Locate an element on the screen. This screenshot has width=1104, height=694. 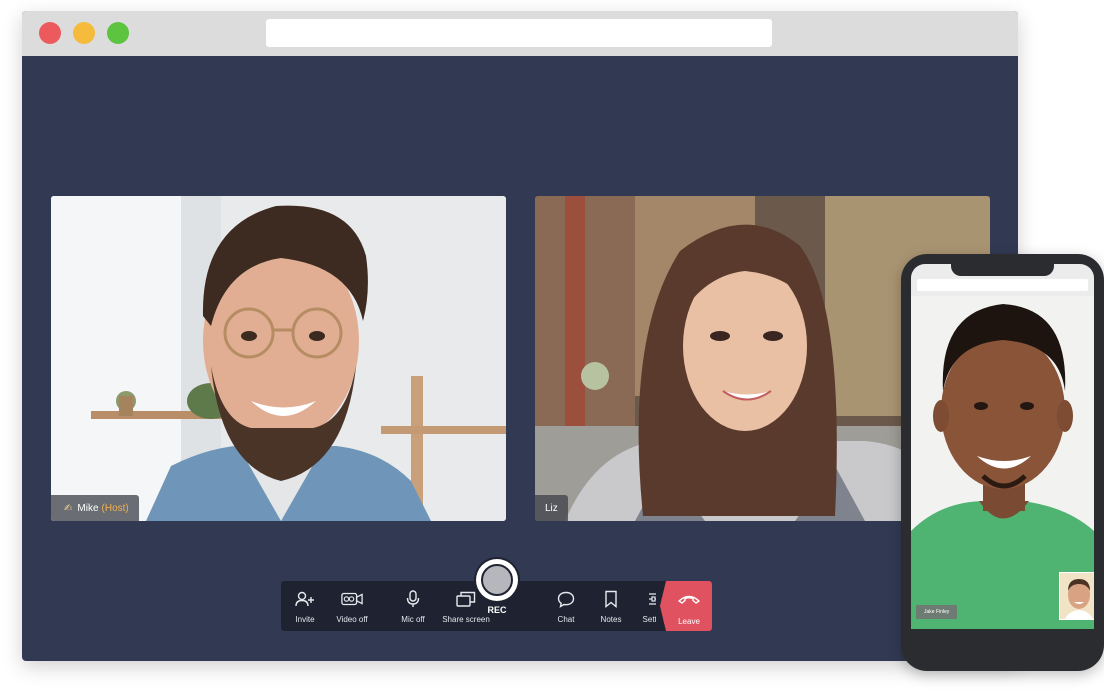
leave-button: Leave is located at coordinates (689, 606).